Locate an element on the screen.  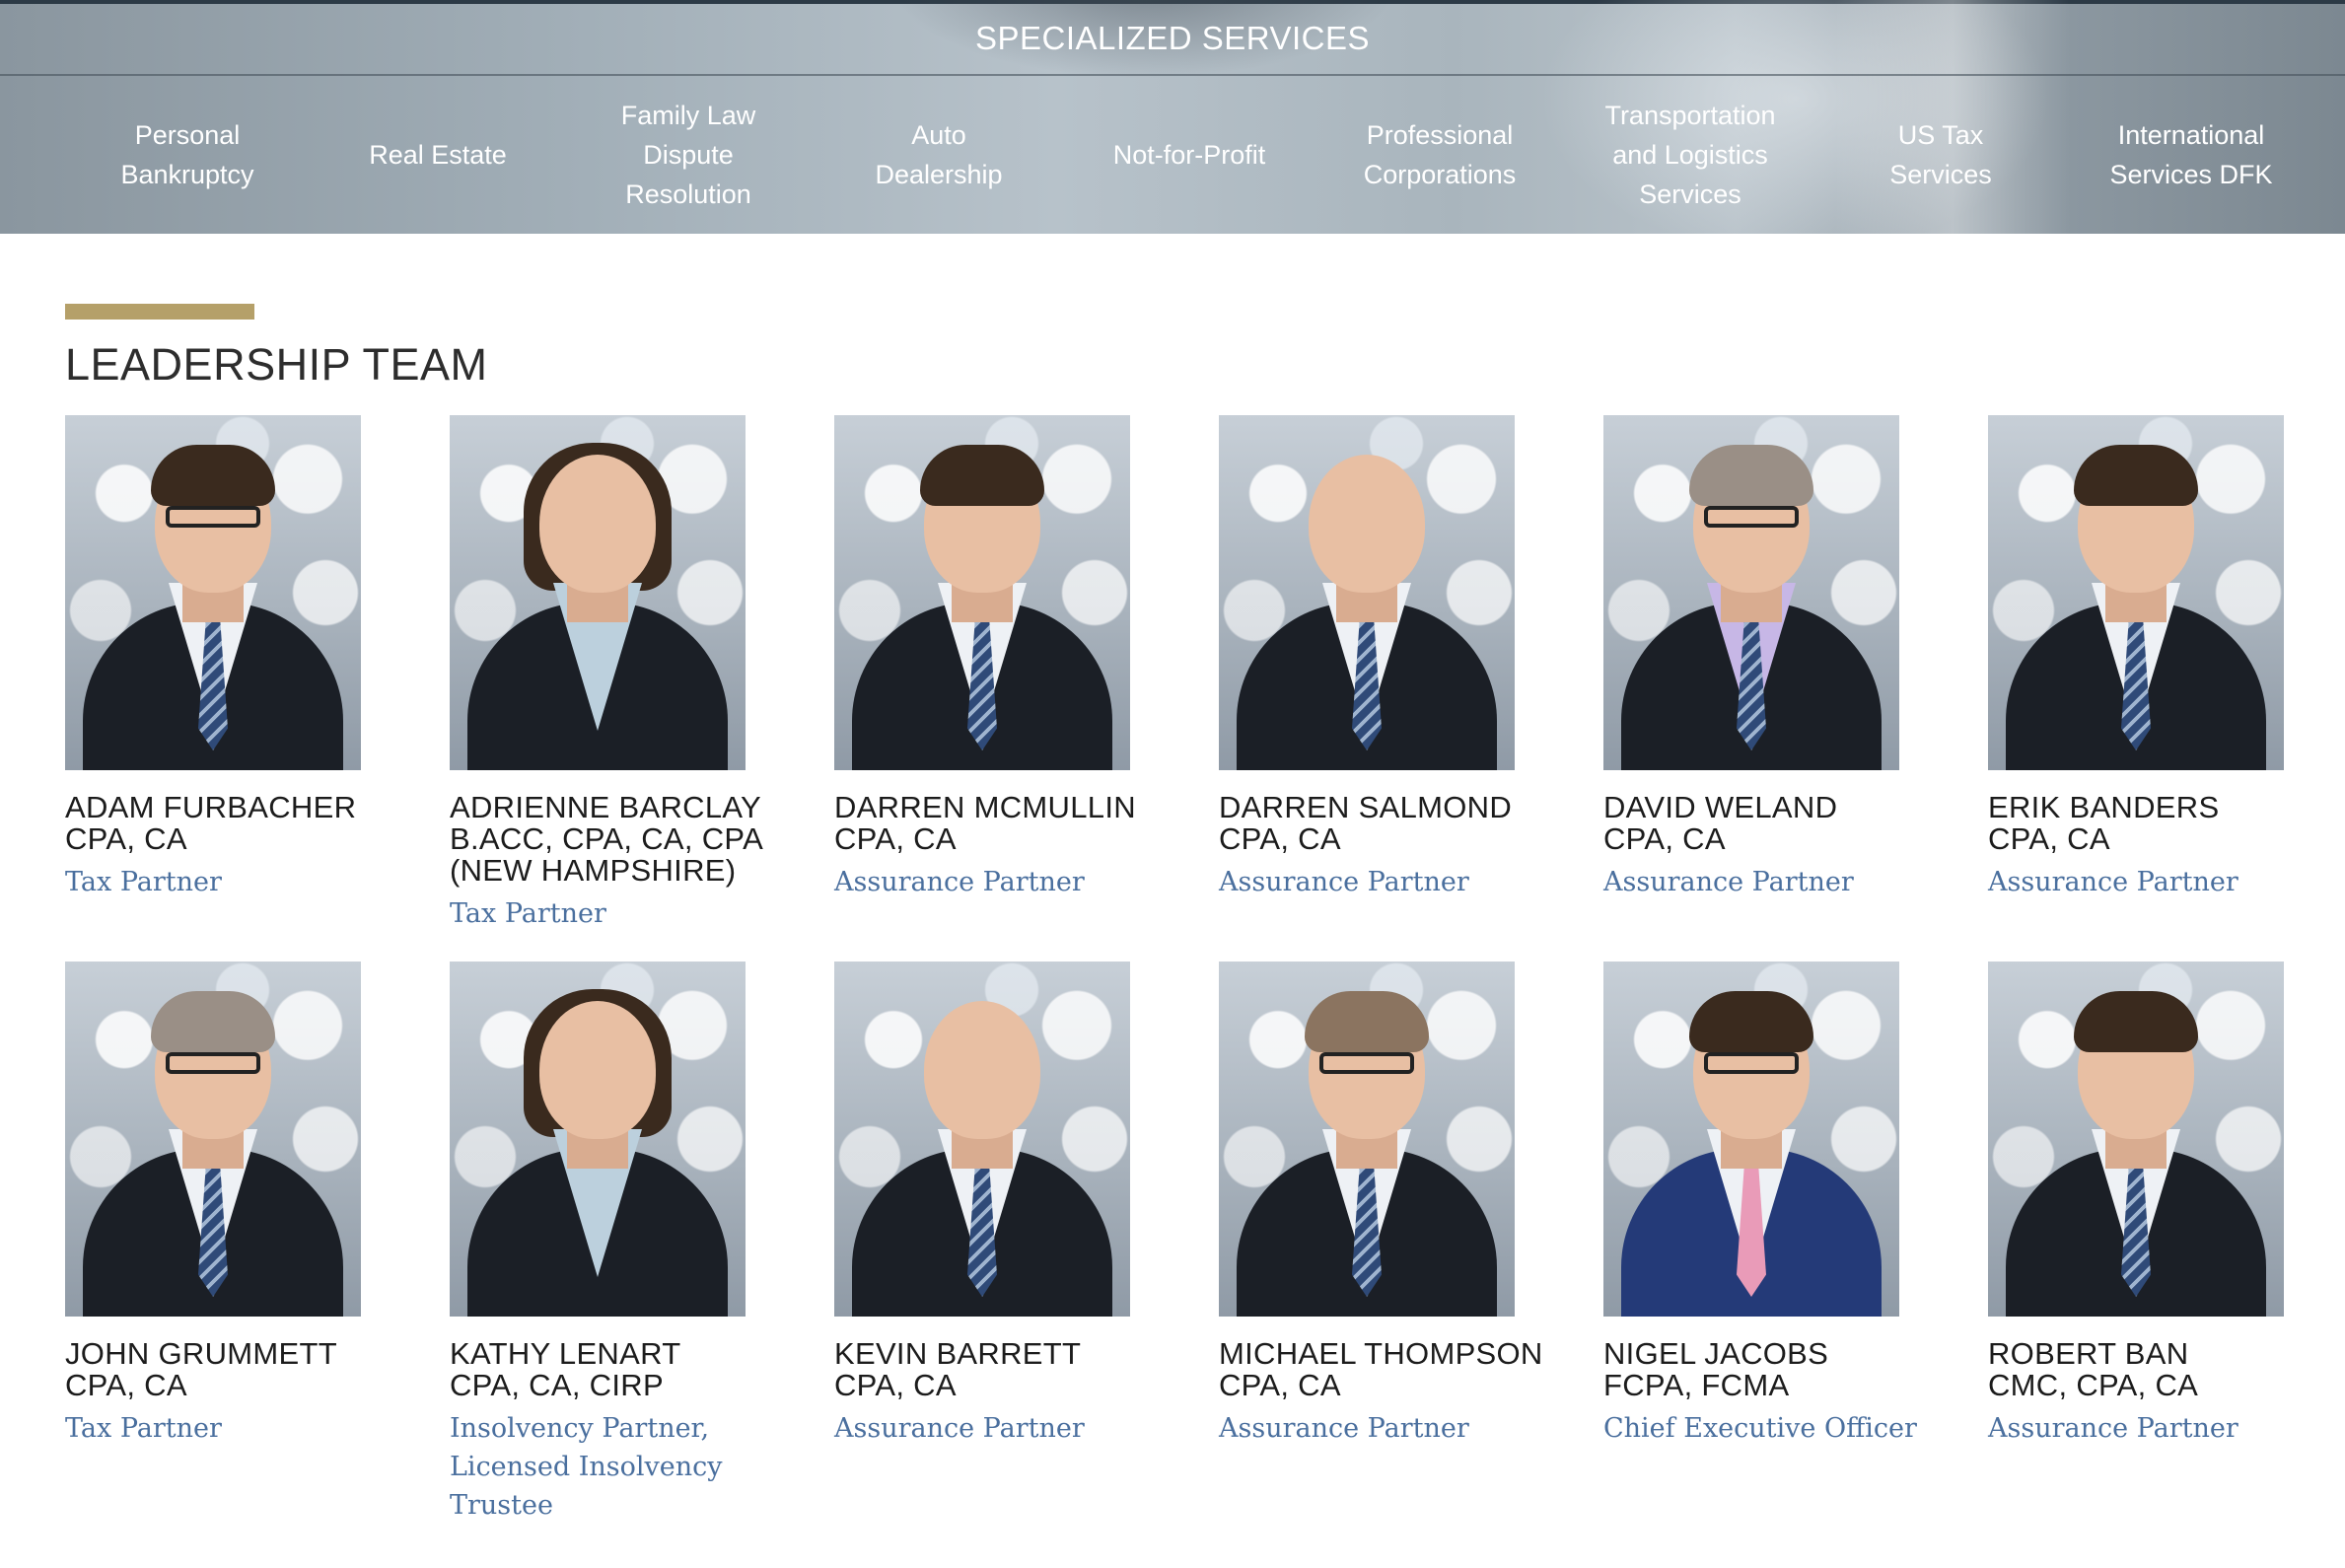
team-member-card: ROBERT BAN CMC, CPA, CA Assurance Partner is located at coordinates (2166, 1205).